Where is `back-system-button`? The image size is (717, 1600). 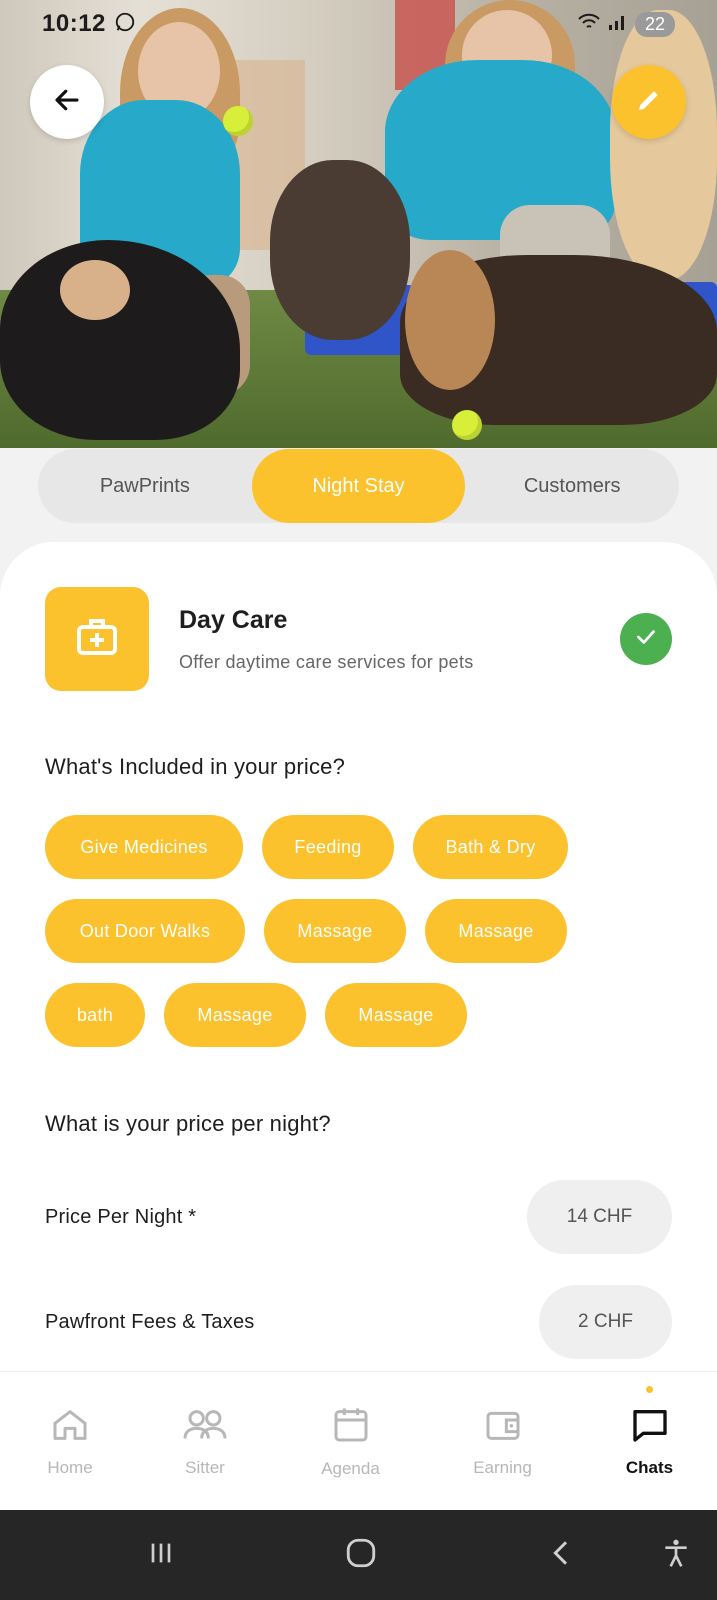
back-system-button is located at coordinates (562, 1555).